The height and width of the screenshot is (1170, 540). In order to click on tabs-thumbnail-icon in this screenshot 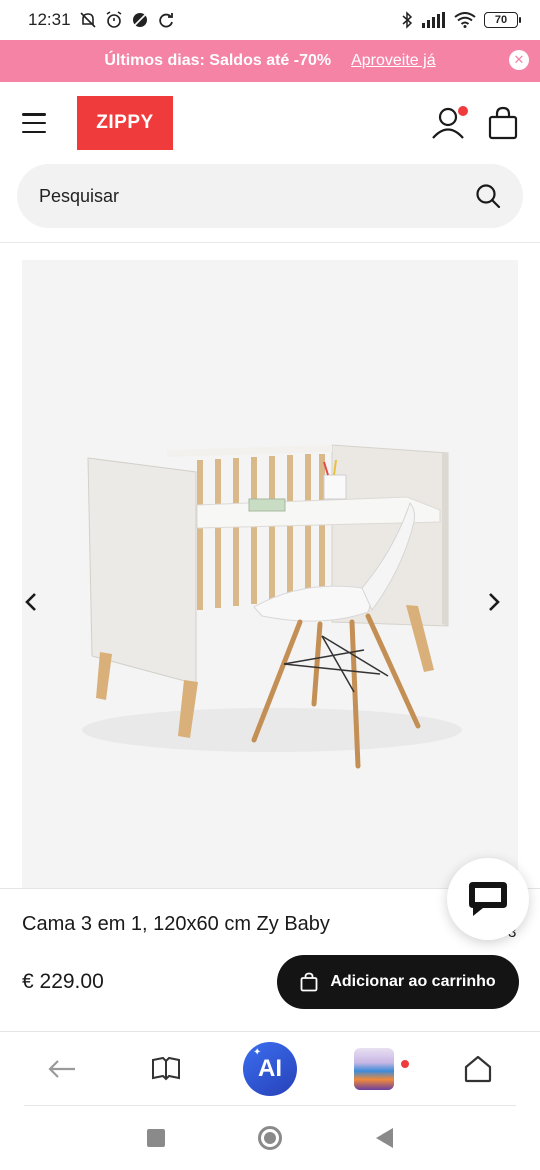, I will do `click(374, 1069)`.